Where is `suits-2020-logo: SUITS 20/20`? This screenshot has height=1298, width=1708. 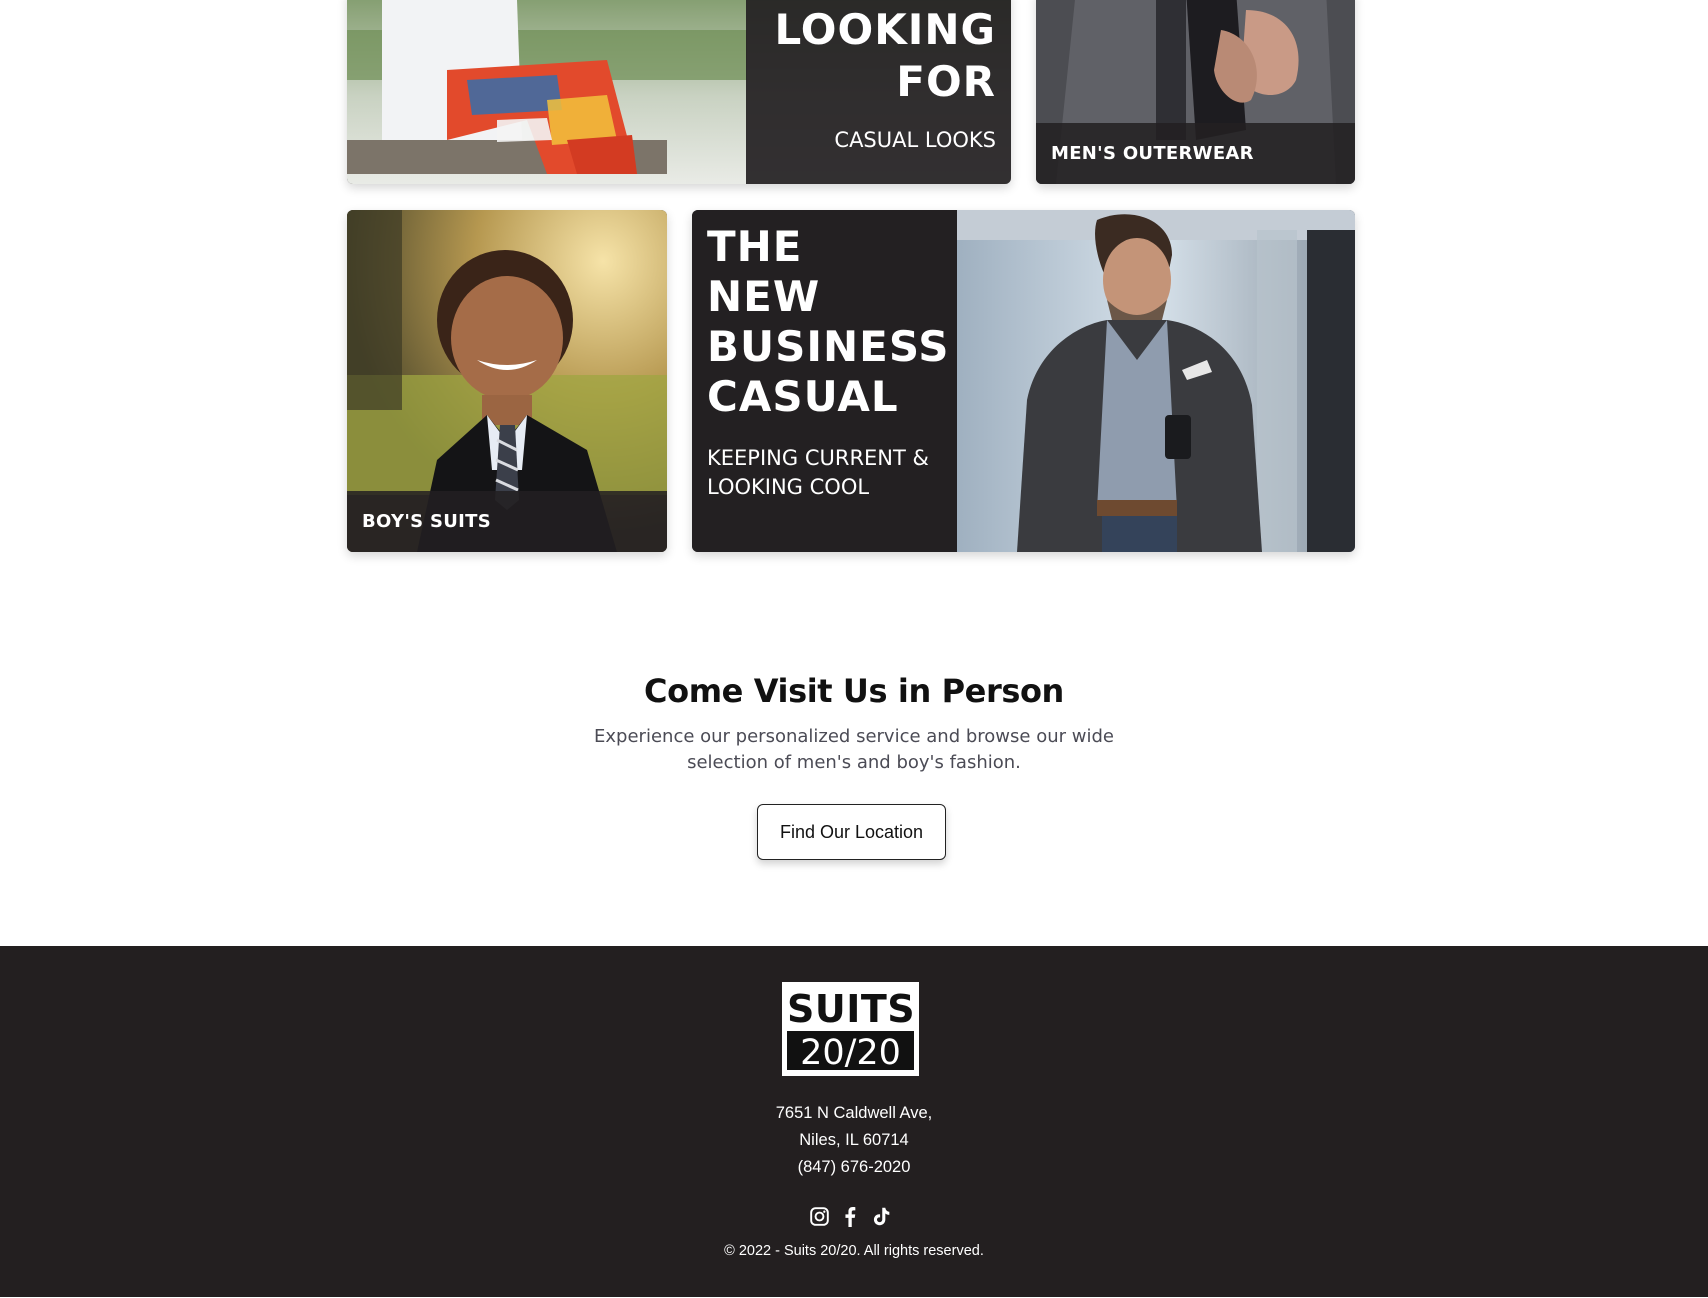 suits-2020-logo: SUITS 20/20 is located at coordinates (850, 1029).